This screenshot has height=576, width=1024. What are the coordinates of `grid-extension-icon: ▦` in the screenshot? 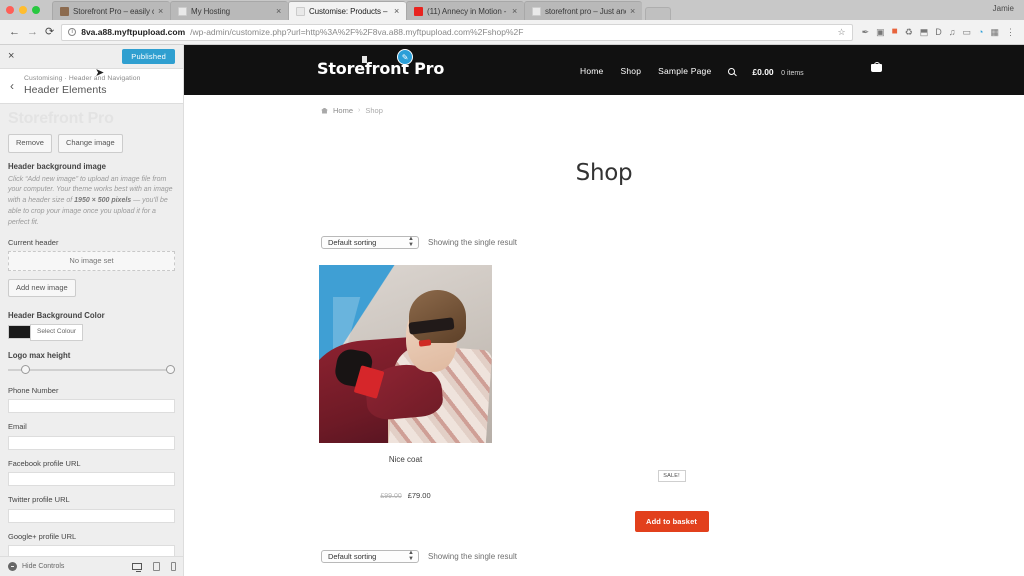 It's located at (994, 32).